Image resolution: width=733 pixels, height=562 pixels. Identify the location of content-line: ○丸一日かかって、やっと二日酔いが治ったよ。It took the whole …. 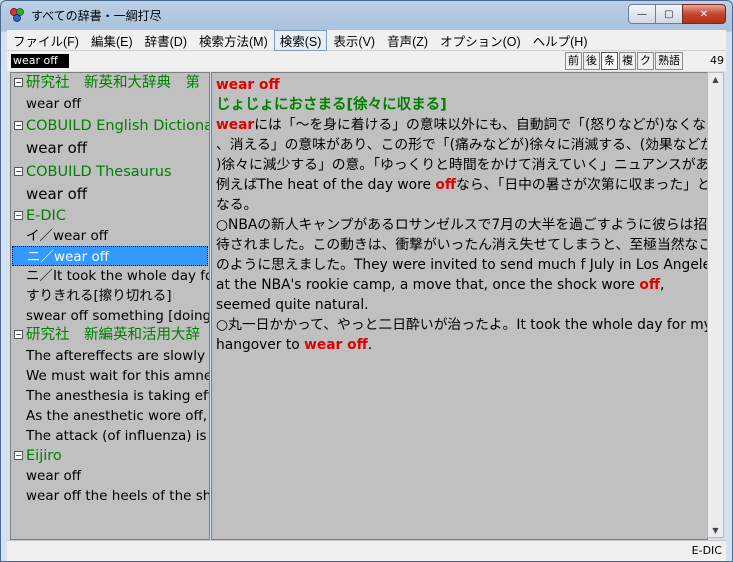
(462, 325).